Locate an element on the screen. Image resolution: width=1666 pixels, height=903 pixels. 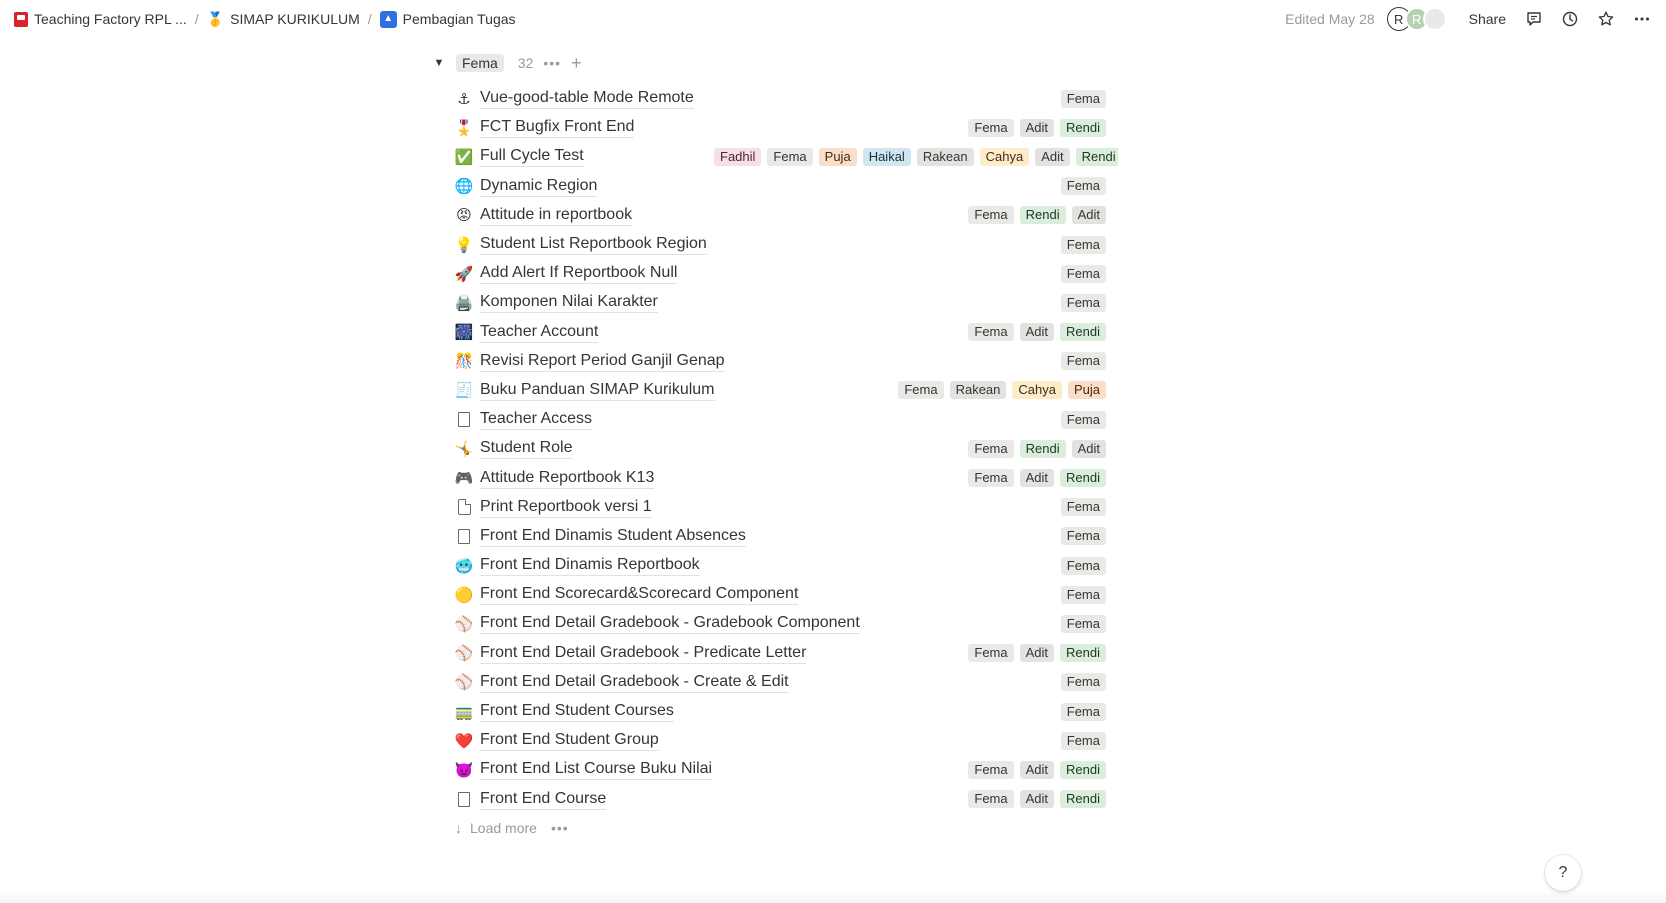
page-emoji-icon: 🧾 is located at coordinates (464, 390).